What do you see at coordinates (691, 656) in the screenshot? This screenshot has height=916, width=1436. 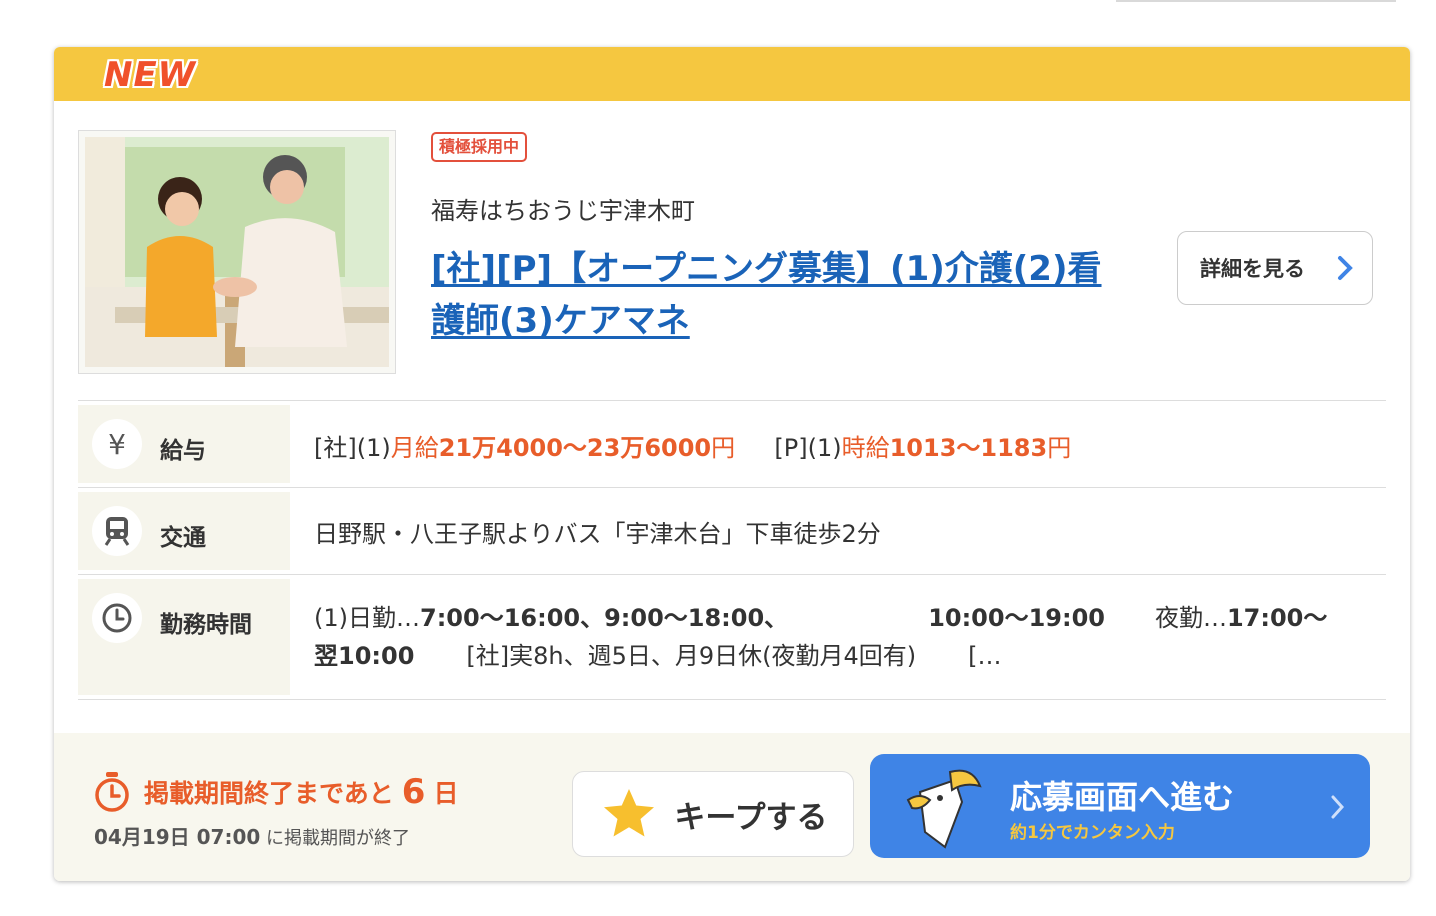 I see `hours-conditions: [社]実8h、週5日、月9日休(夜勤月4回有)` at bounding box center [691, 656].